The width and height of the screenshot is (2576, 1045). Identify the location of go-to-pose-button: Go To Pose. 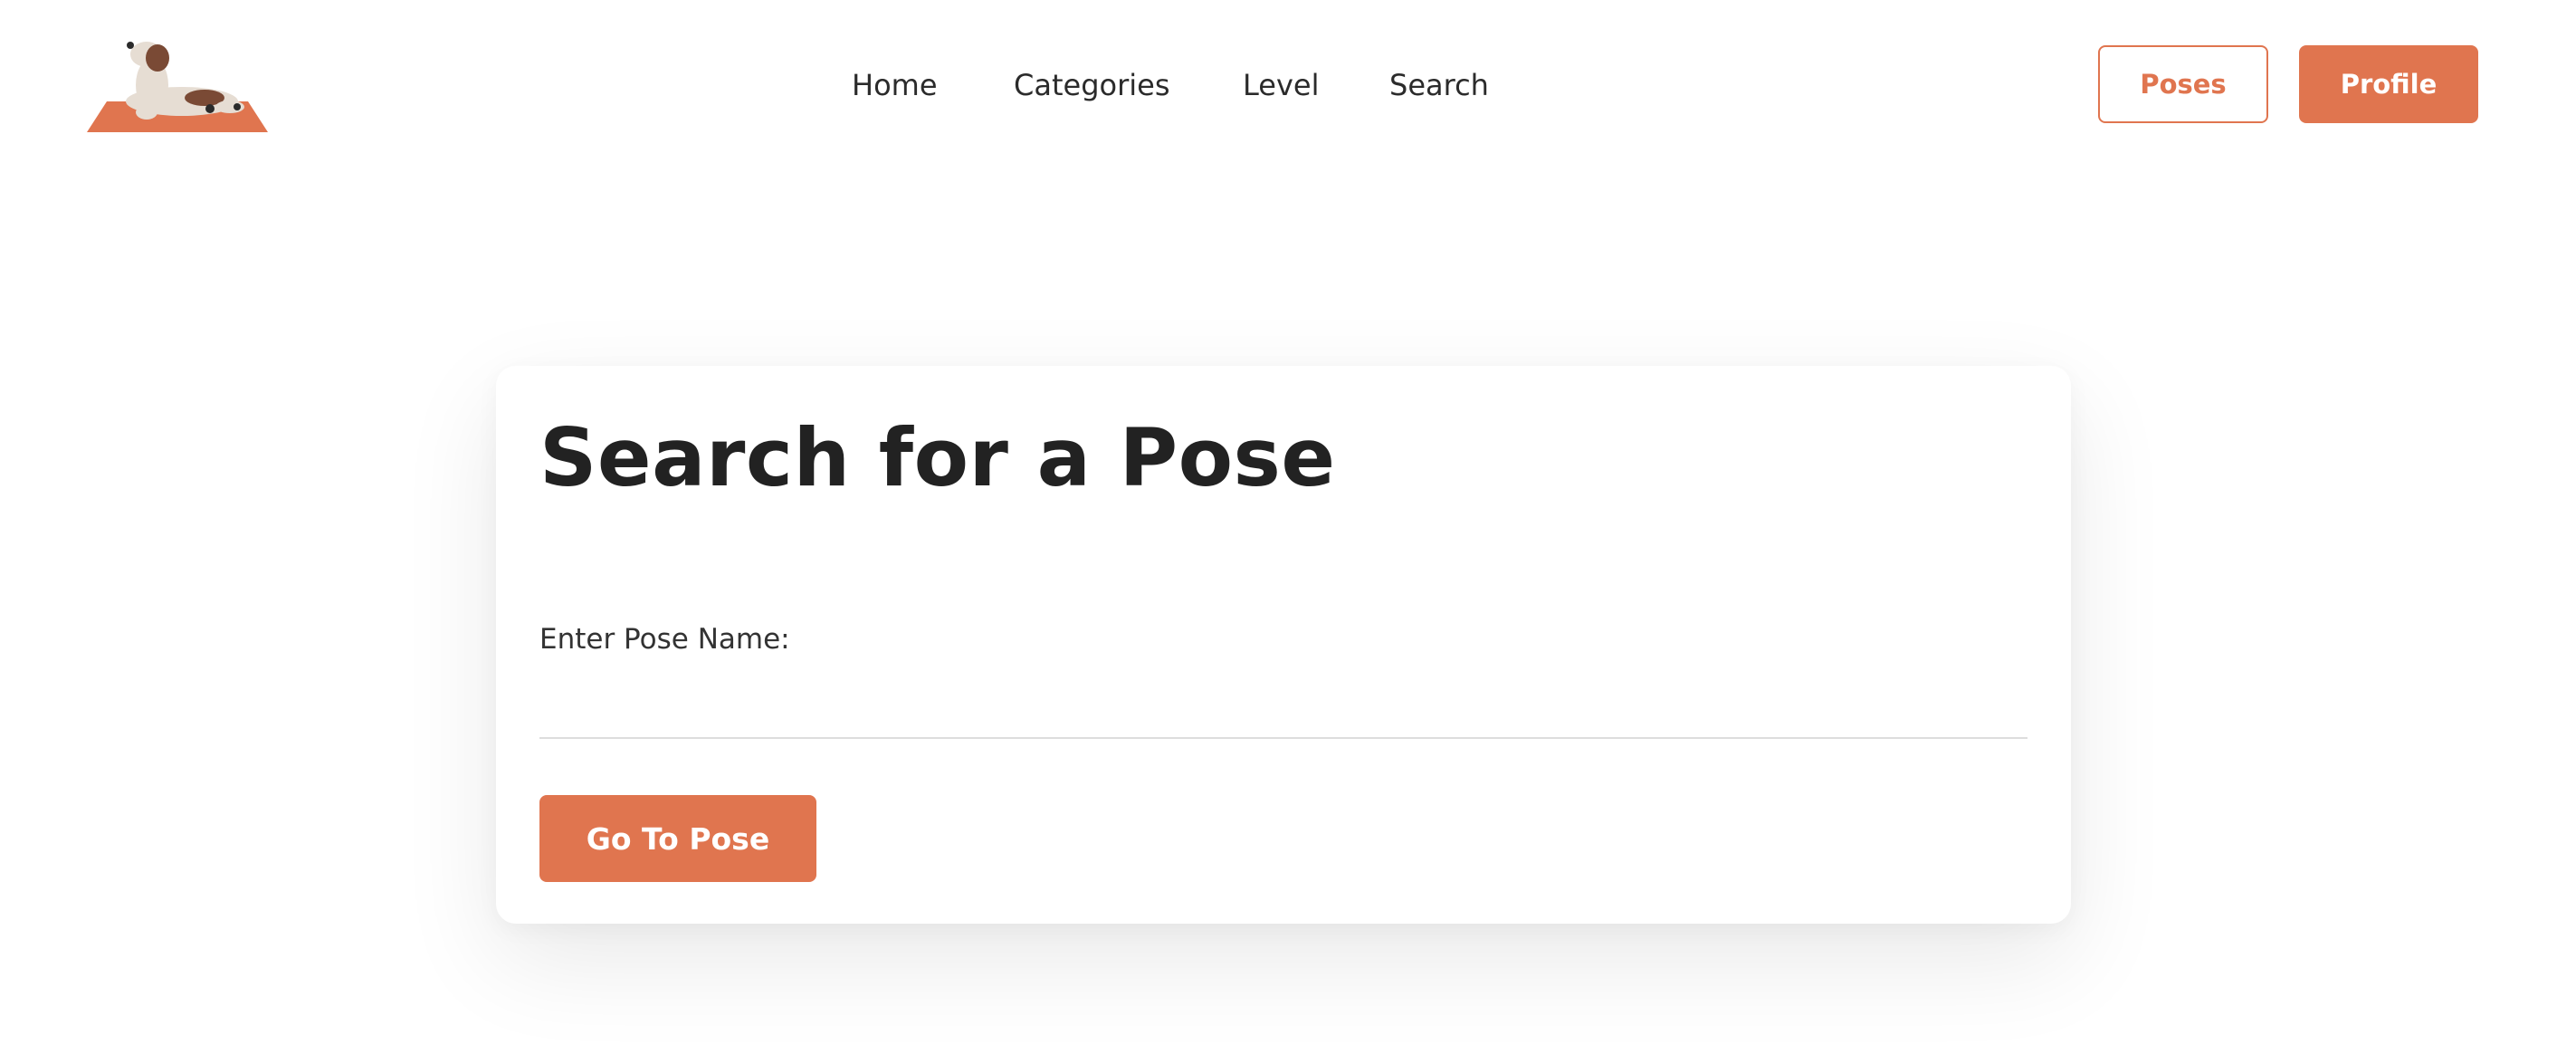
(677, 838).